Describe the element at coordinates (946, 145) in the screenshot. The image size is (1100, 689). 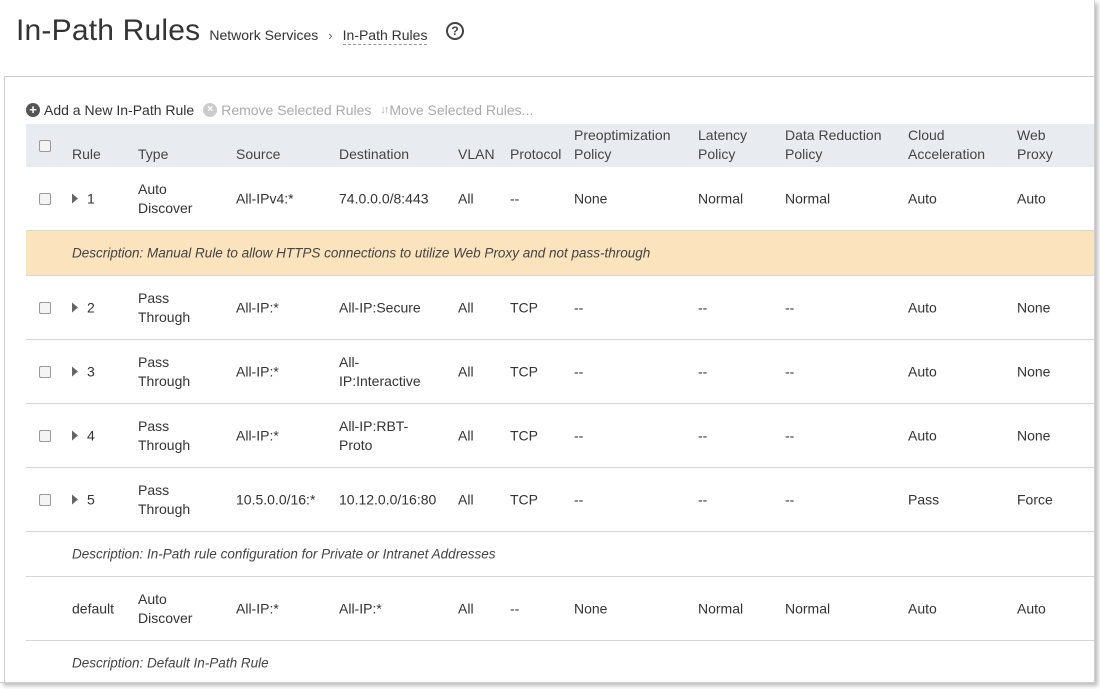
I see `col-cloud-acceleration: Cloud Acceleration` at that location.